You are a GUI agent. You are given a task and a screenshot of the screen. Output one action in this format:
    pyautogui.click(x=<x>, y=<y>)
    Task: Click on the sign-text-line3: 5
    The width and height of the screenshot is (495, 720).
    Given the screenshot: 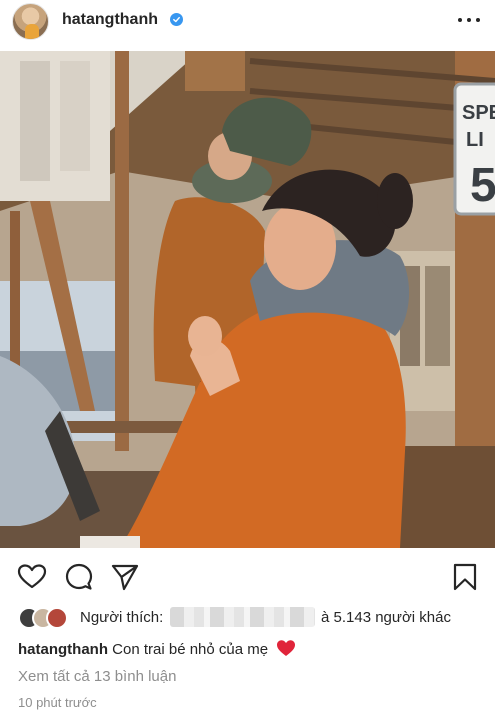 What is the action you would take?
    pyautogui.click(x=482, y=185)
    